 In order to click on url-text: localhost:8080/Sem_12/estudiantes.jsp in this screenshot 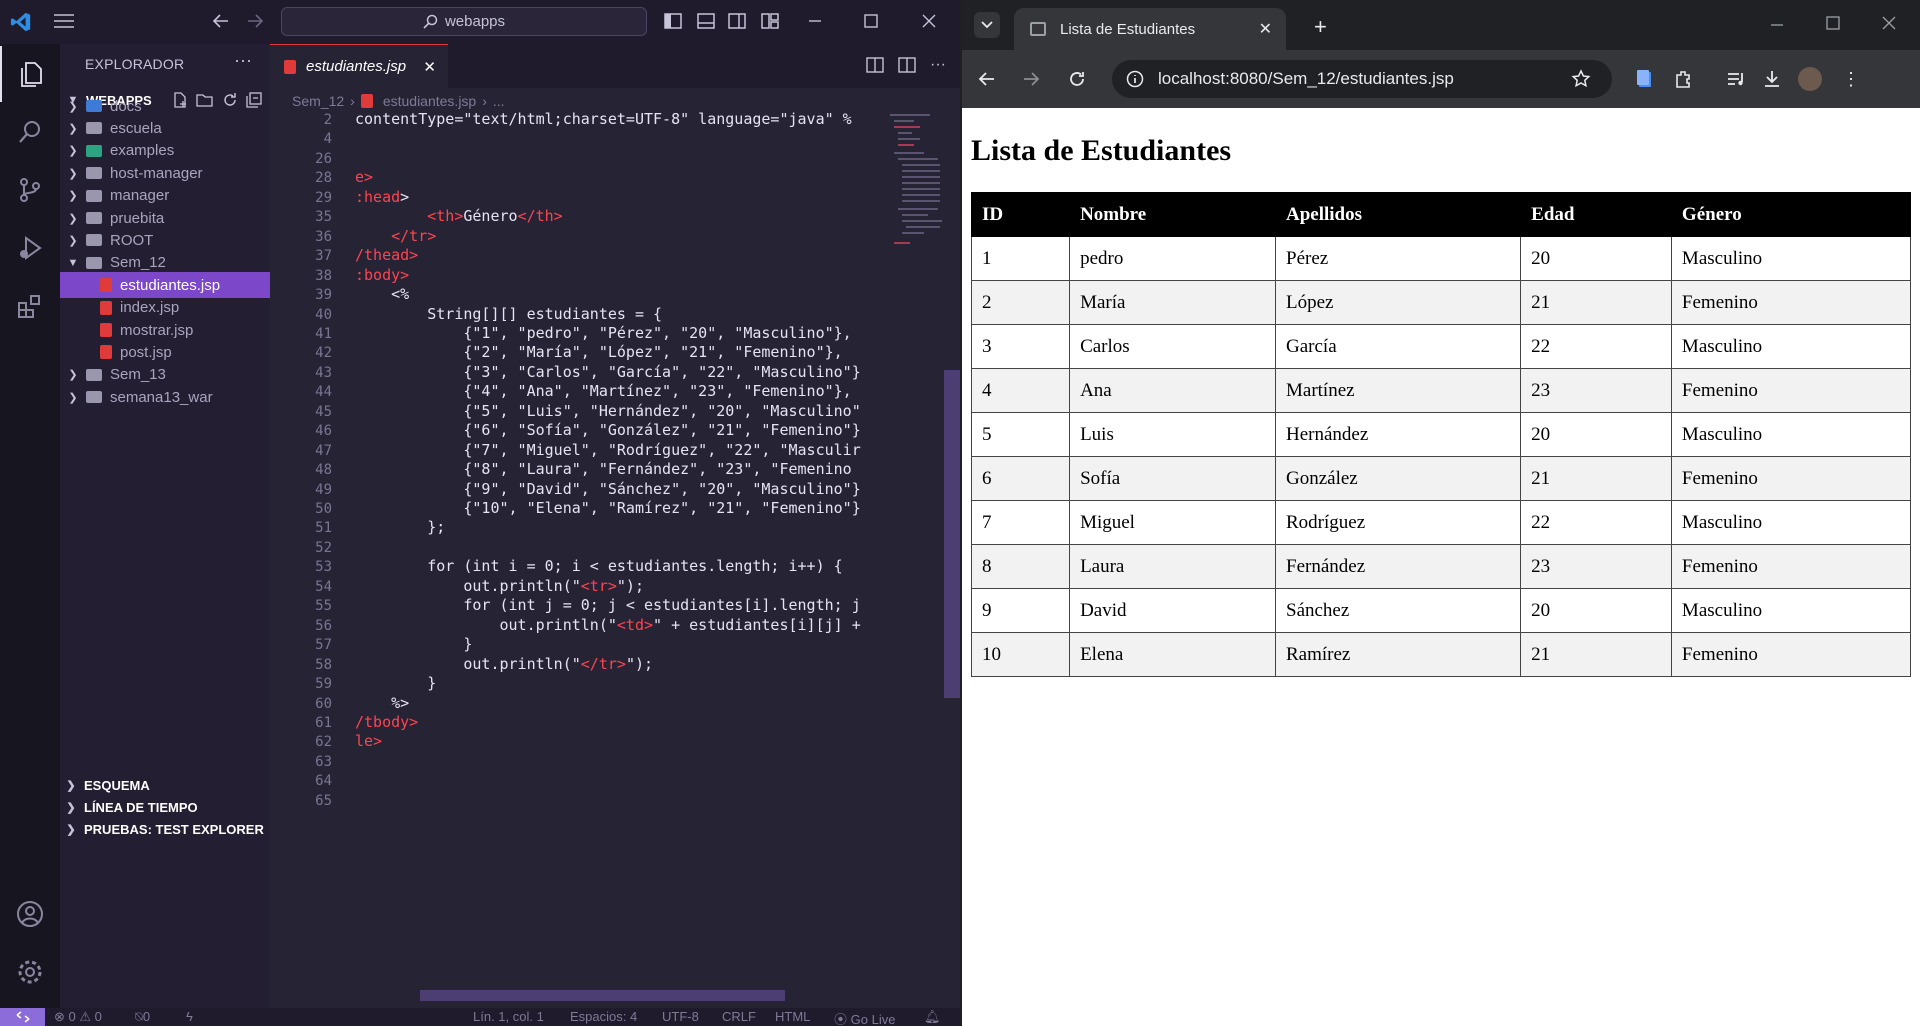, I will do `click(1306, 78)`.